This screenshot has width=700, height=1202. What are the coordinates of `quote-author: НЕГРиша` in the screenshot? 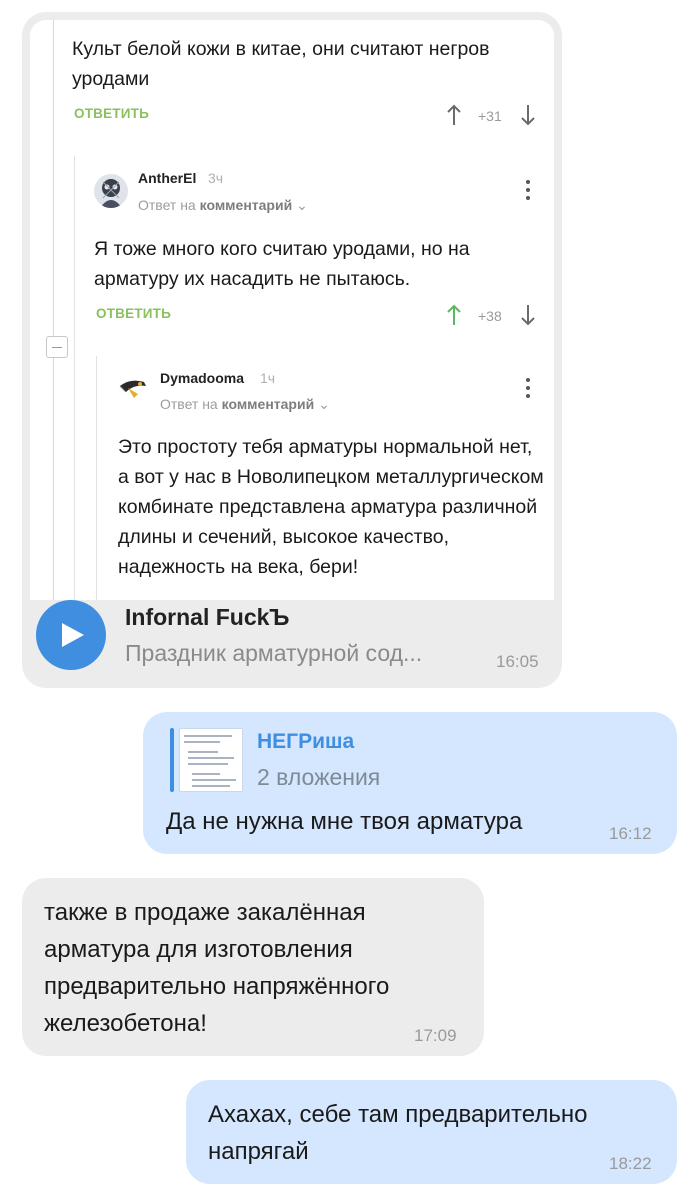 It's located at (305, 742).